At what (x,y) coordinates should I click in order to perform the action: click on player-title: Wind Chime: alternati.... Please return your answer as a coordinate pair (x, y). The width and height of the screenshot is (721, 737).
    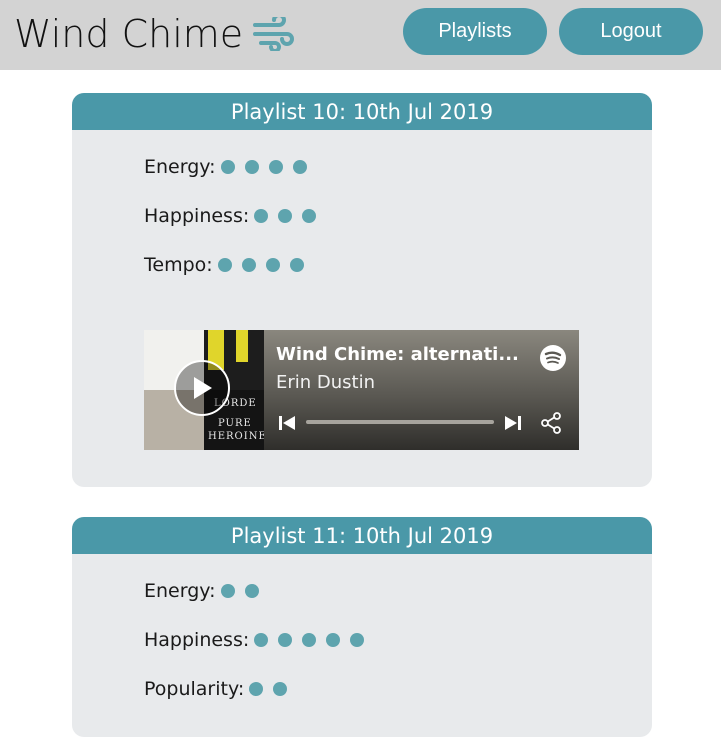
    Looking at the image, I should click on (397, 354).